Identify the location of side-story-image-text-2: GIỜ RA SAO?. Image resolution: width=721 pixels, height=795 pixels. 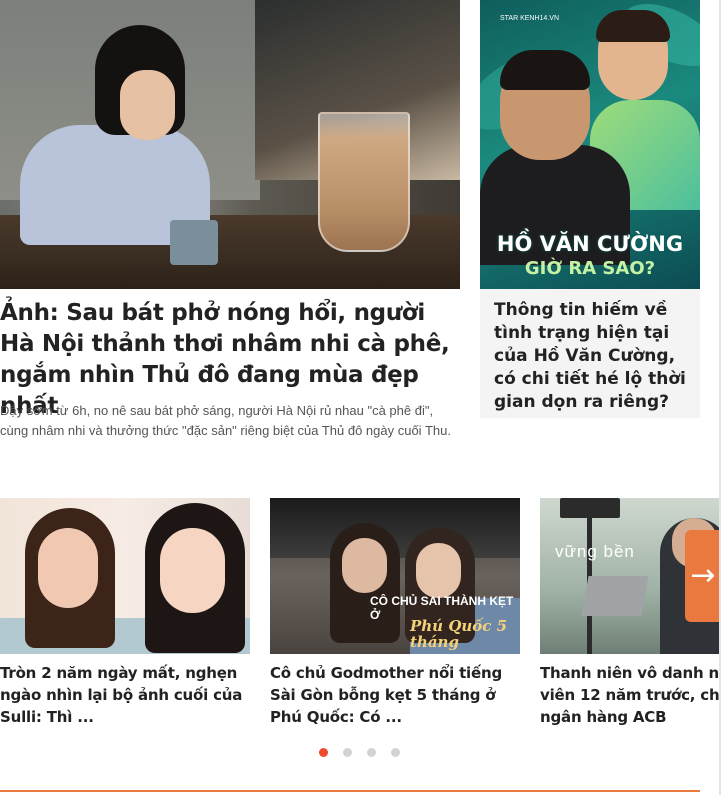
(590, 268).